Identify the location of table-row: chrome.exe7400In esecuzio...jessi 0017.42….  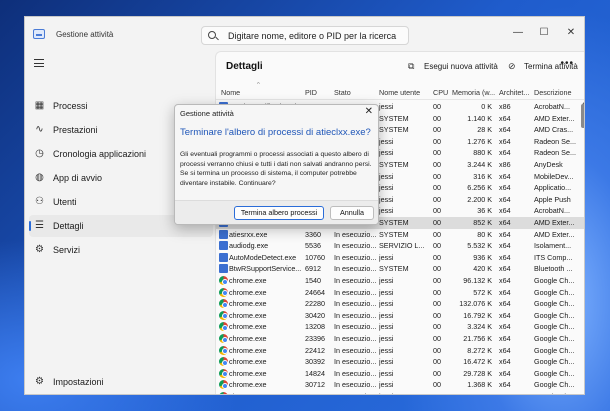
(400, 392).